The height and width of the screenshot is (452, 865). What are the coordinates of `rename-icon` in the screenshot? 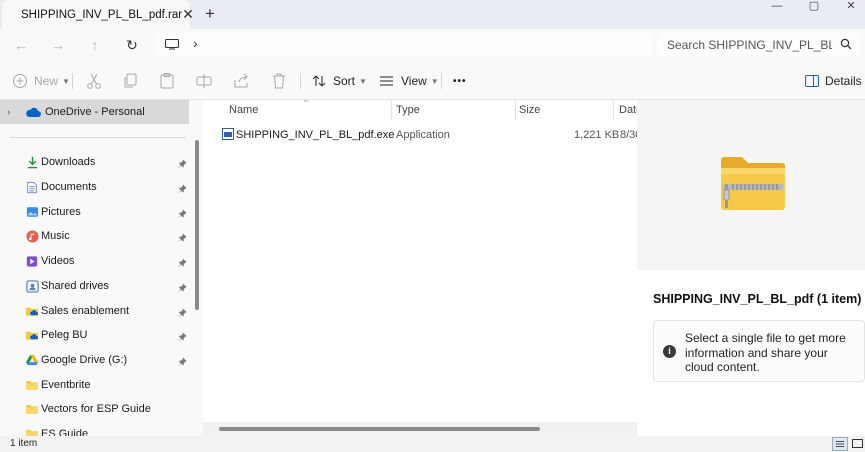 It's located at (204, 81).